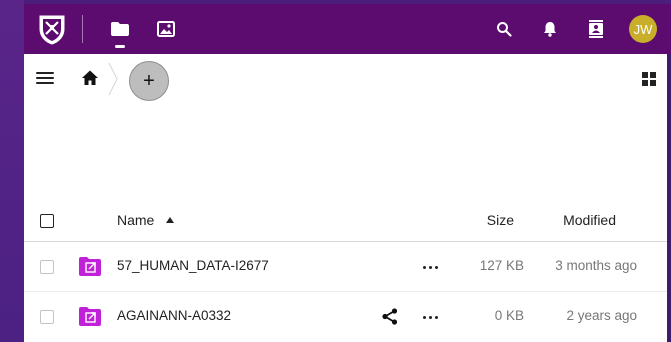 Image resolution: width=671 pixels, height=342 pixels. What do you see at coordinates (174, 315) in the screenshot?
I see `file-name: AGAINANN-A0332` at bounding box center [174, 315].